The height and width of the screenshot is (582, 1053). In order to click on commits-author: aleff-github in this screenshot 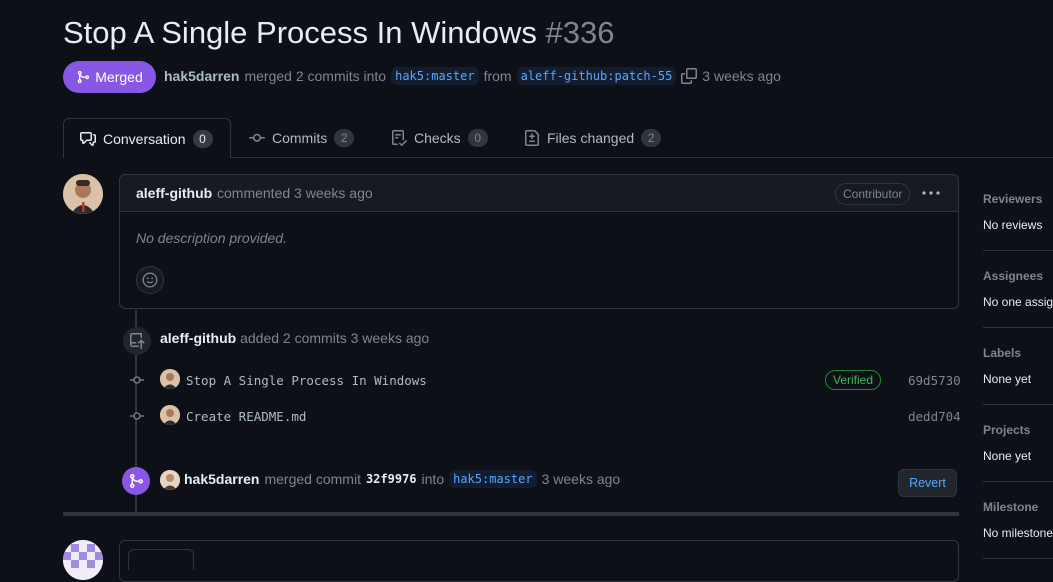, I will do `click(198, 338)`.